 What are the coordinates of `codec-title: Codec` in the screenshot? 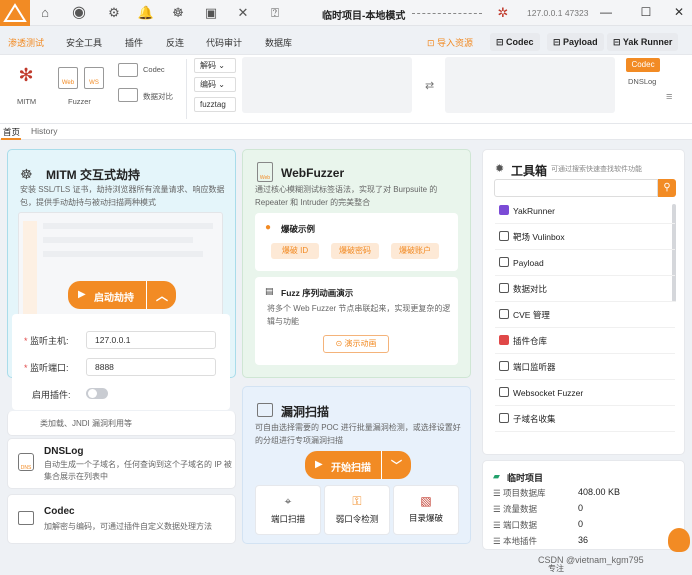 It's located at (59, 511).